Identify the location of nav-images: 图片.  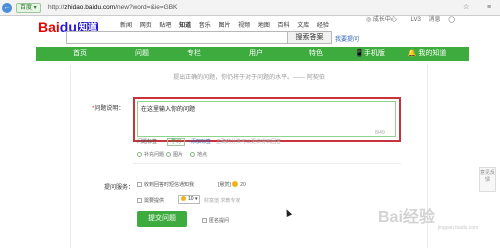
(224, 26).